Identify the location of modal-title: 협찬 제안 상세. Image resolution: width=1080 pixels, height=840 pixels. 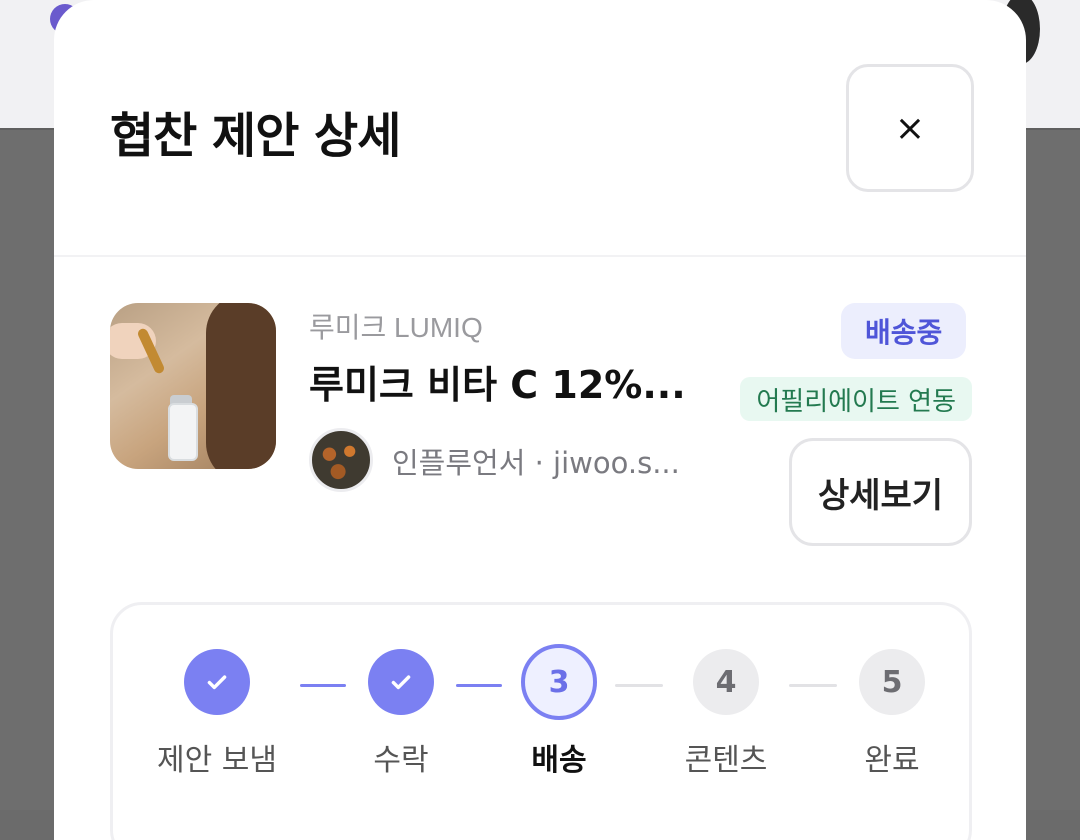
(255, 136).